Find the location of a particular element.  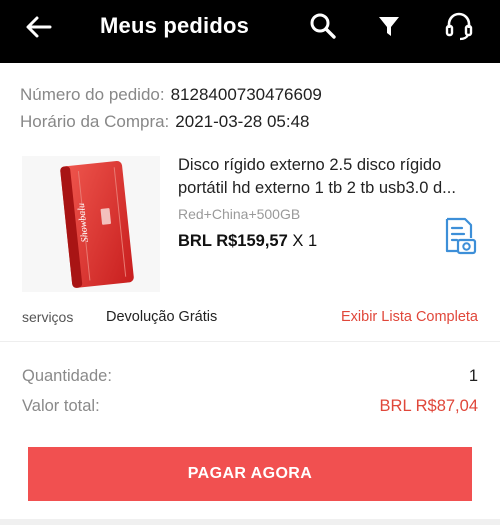

order-time-label: Horário da Compra: is located at coordinates (95, 121).